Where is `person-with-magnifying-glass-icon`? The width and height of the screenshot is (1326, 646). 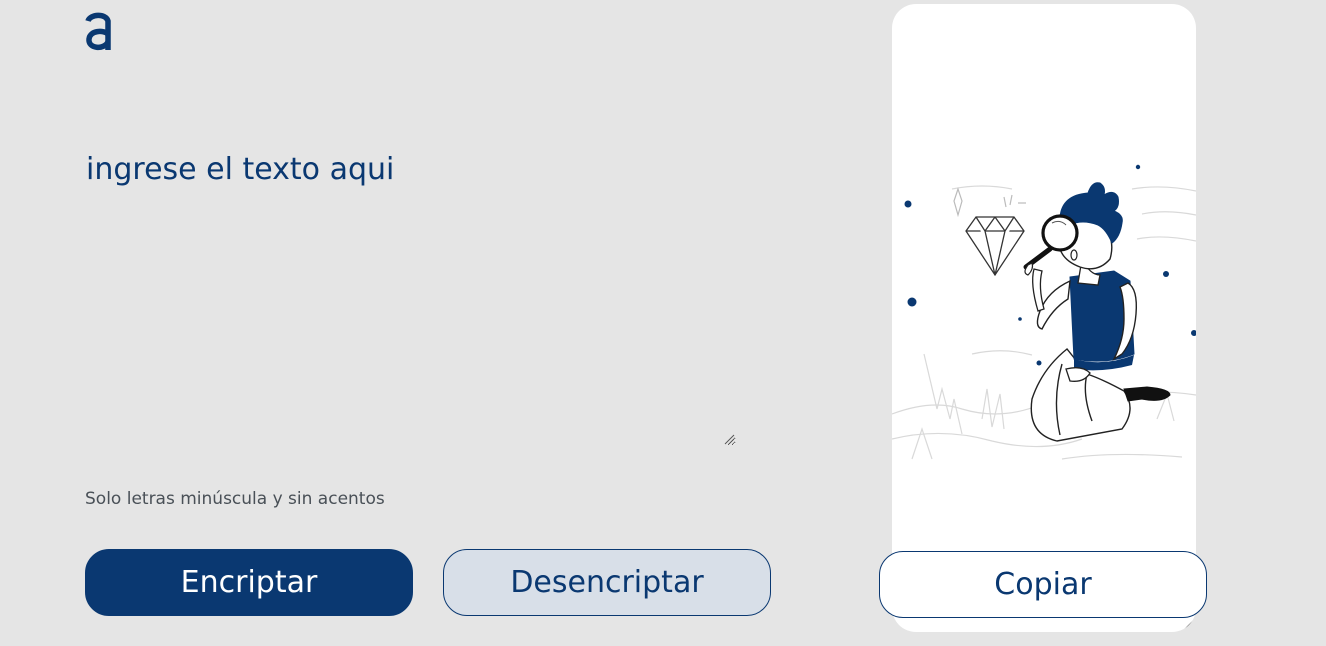 person-with-magnifying-glass-icon is located at coordinates (1044, 312).